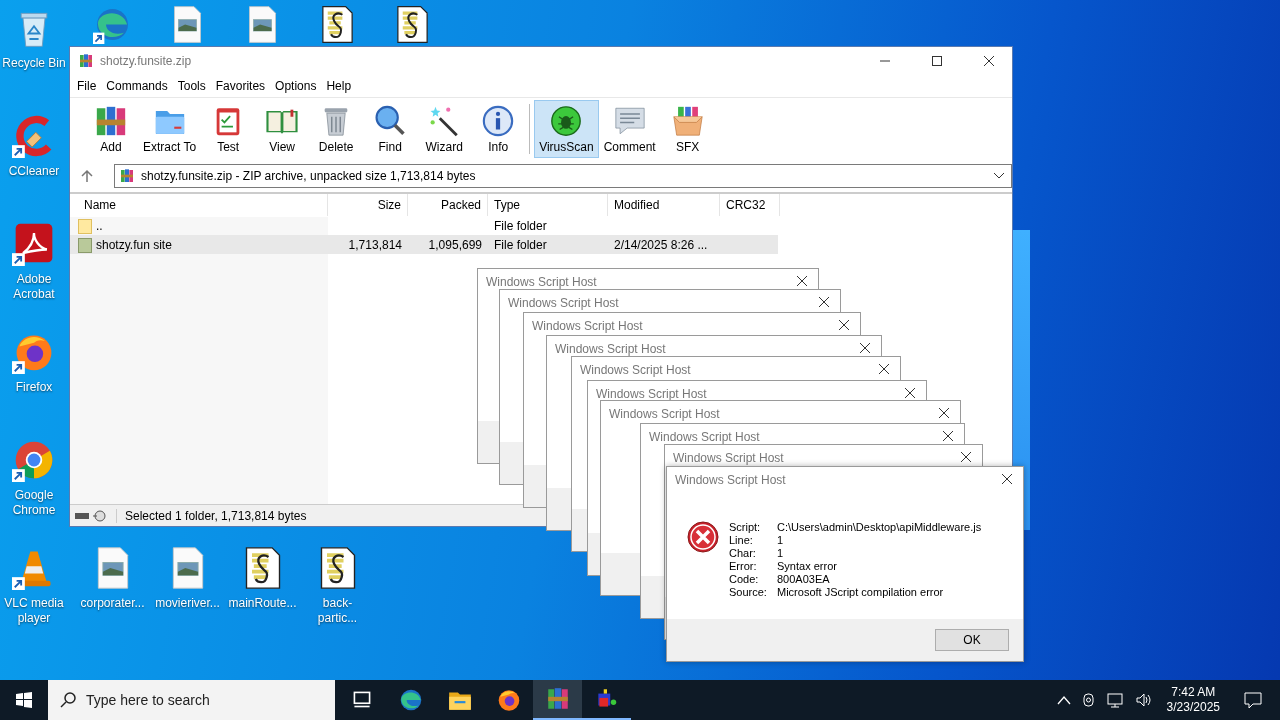 Image resolution: width=1280 pixels, height=720 pixels. I want to click on column-header: Modified, so click(664, 205).